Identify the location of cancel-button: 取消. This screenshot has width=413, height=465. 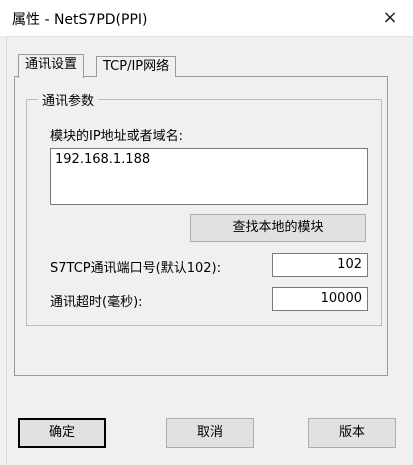
(210, 433).